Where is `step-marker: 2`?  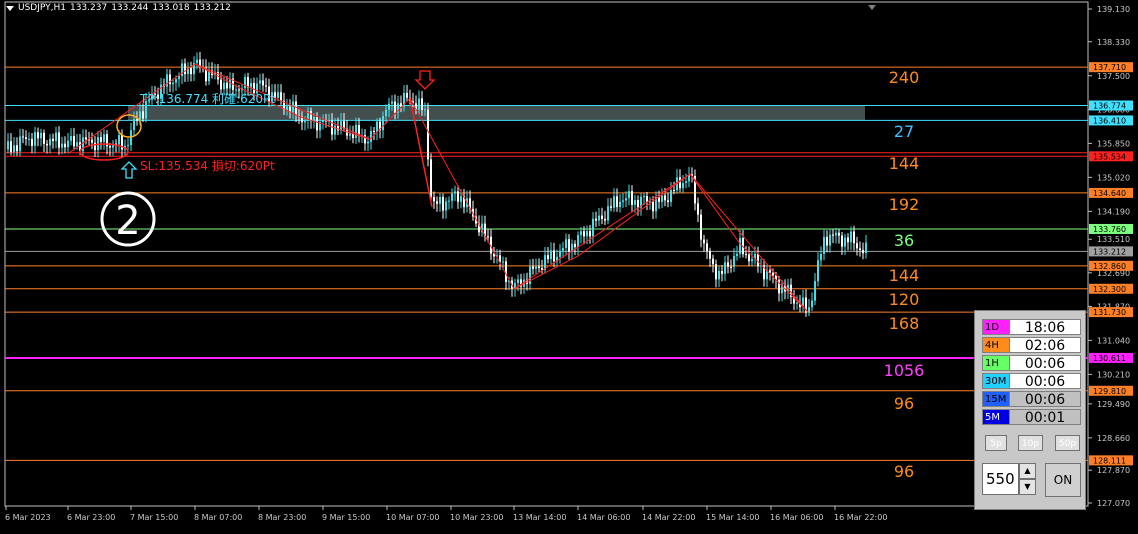 step-marker: 2 is located at coordinates (127, 221).